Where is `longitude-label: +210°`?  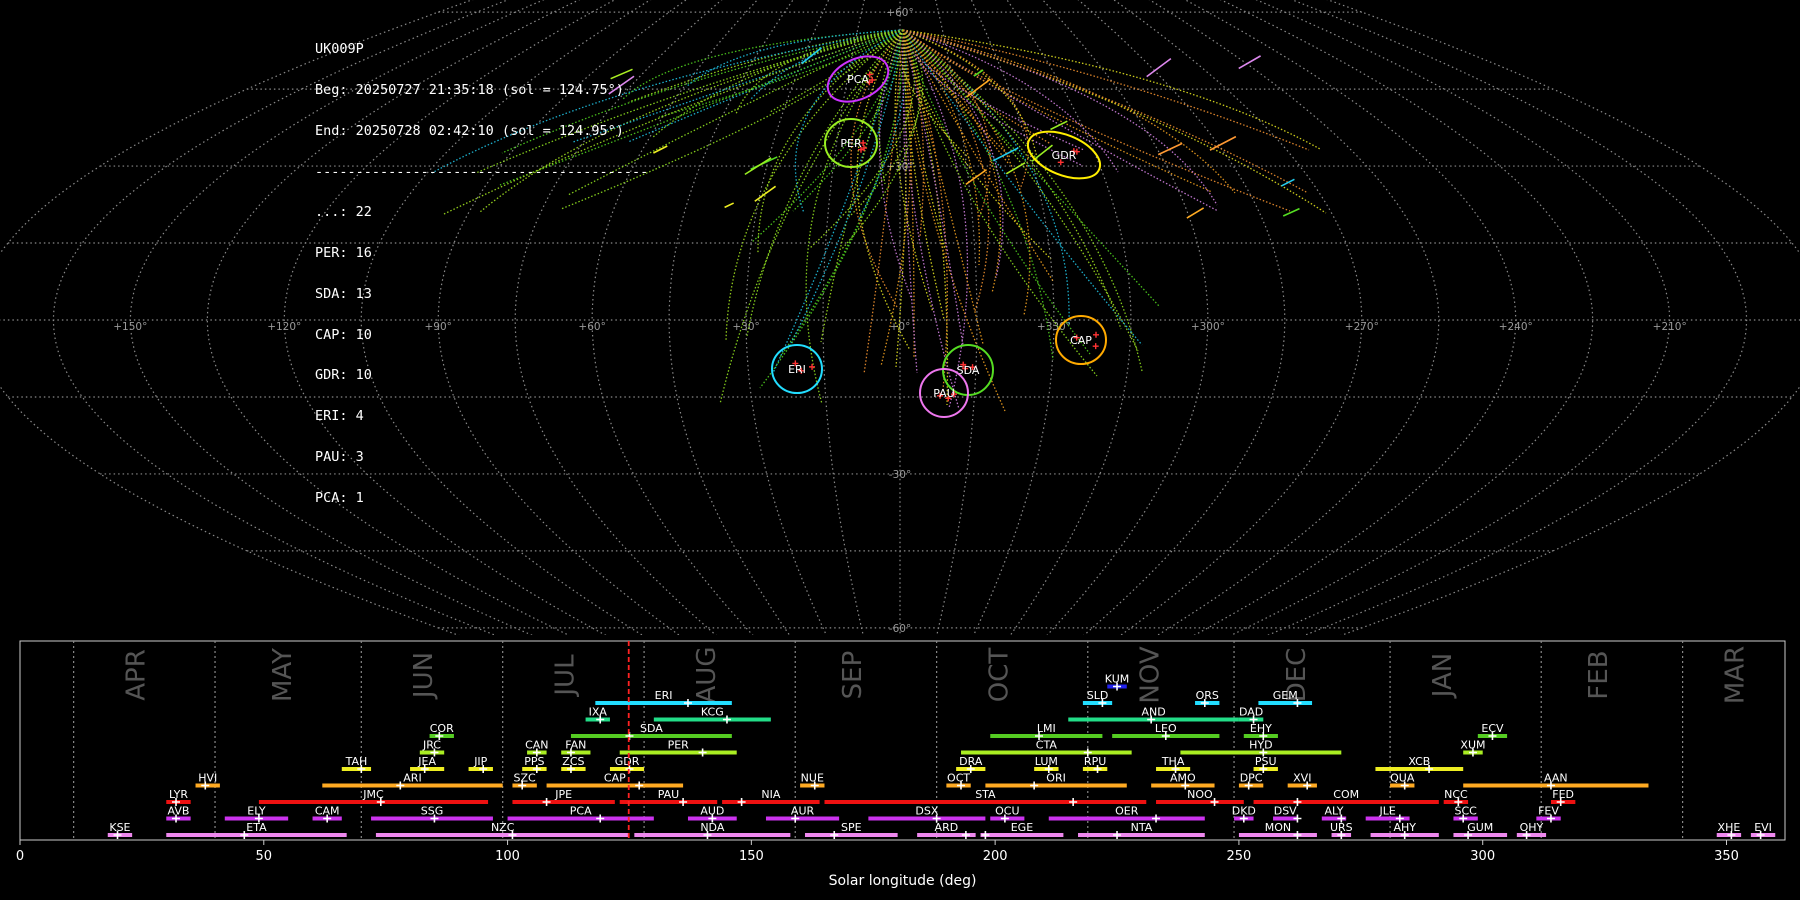
longitude-label: +210° is located at coordinates (1670, 327).